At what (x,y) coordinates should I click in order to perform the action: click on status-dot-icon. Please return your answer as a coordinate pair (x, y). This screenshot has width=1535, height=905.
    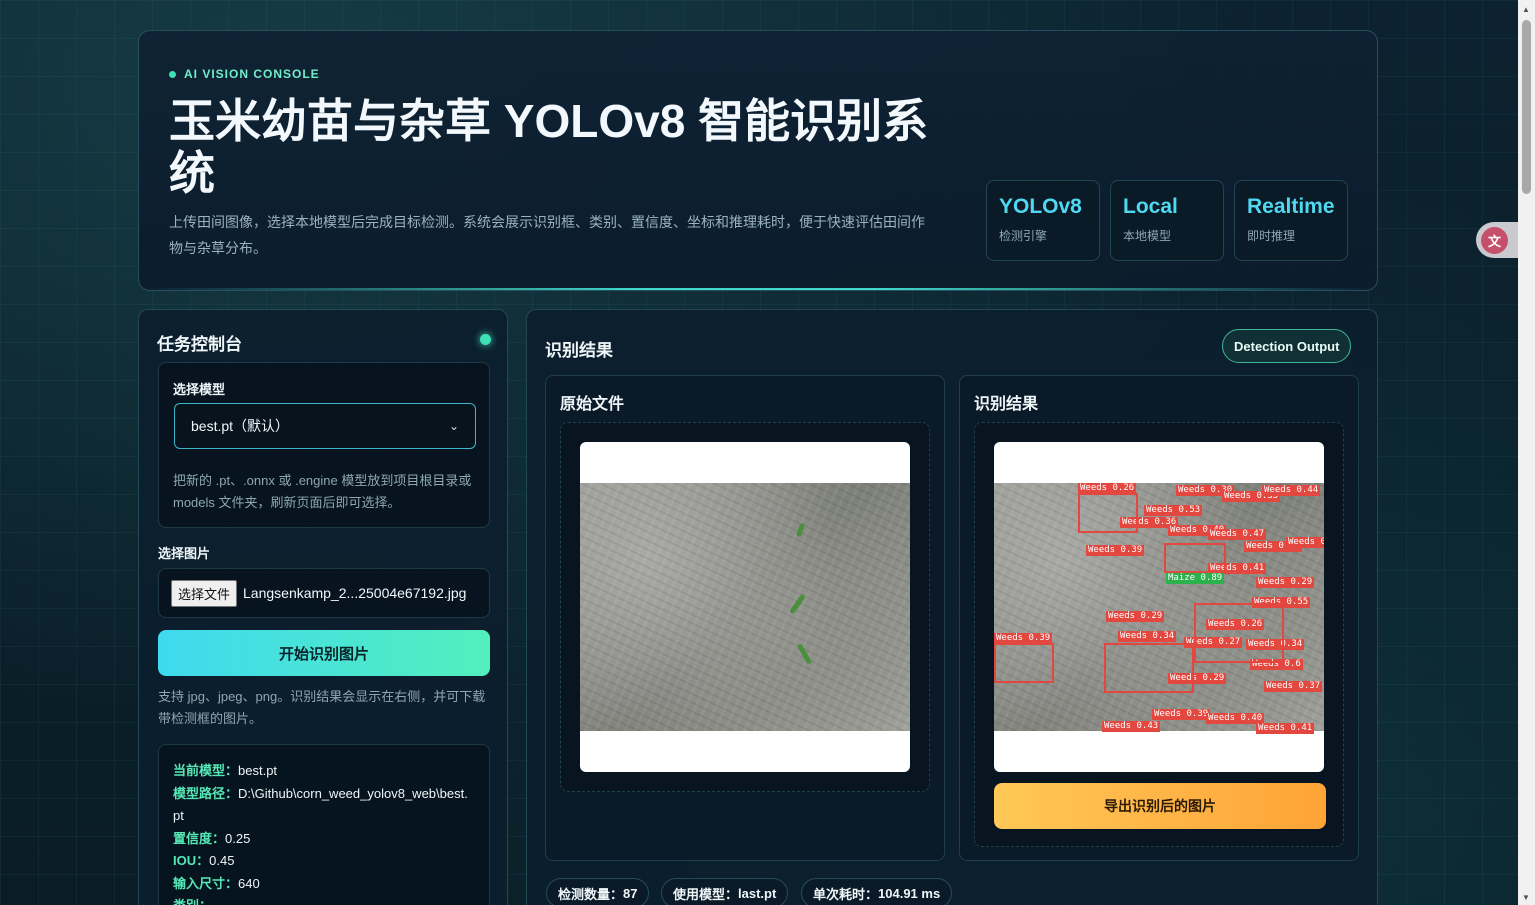
    Looking at the image, I should click on (172, 74).